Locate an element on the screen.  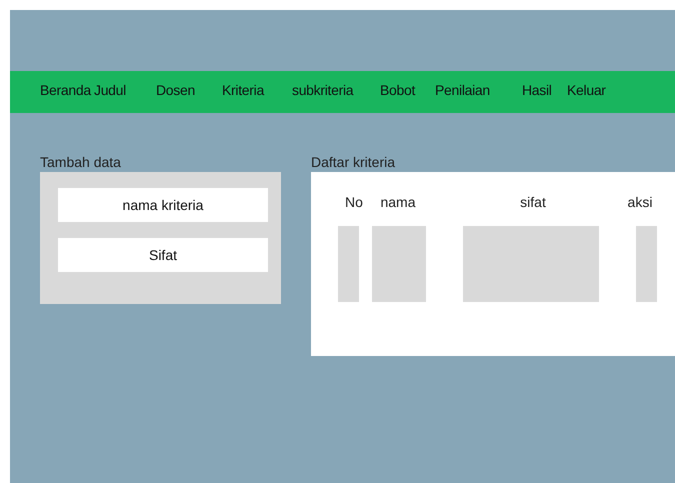
nav-link: Dosen is located at coordinates (175, 90).